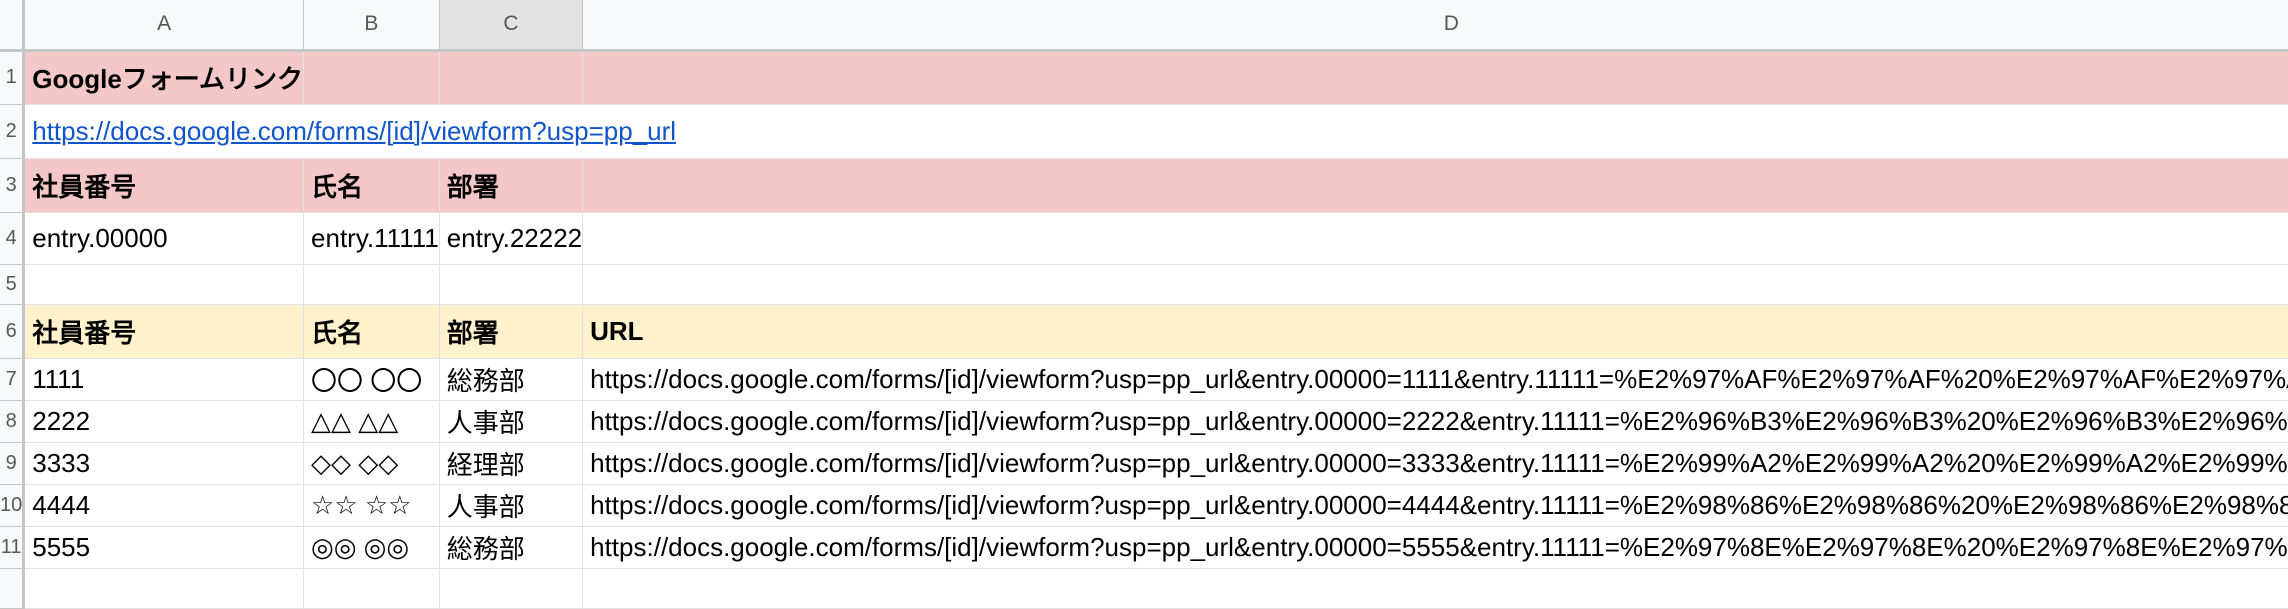  What do you see at coordinates (13, 379) in the screenshot?
I see `row-header: 7` at bounding box center [13, 379].